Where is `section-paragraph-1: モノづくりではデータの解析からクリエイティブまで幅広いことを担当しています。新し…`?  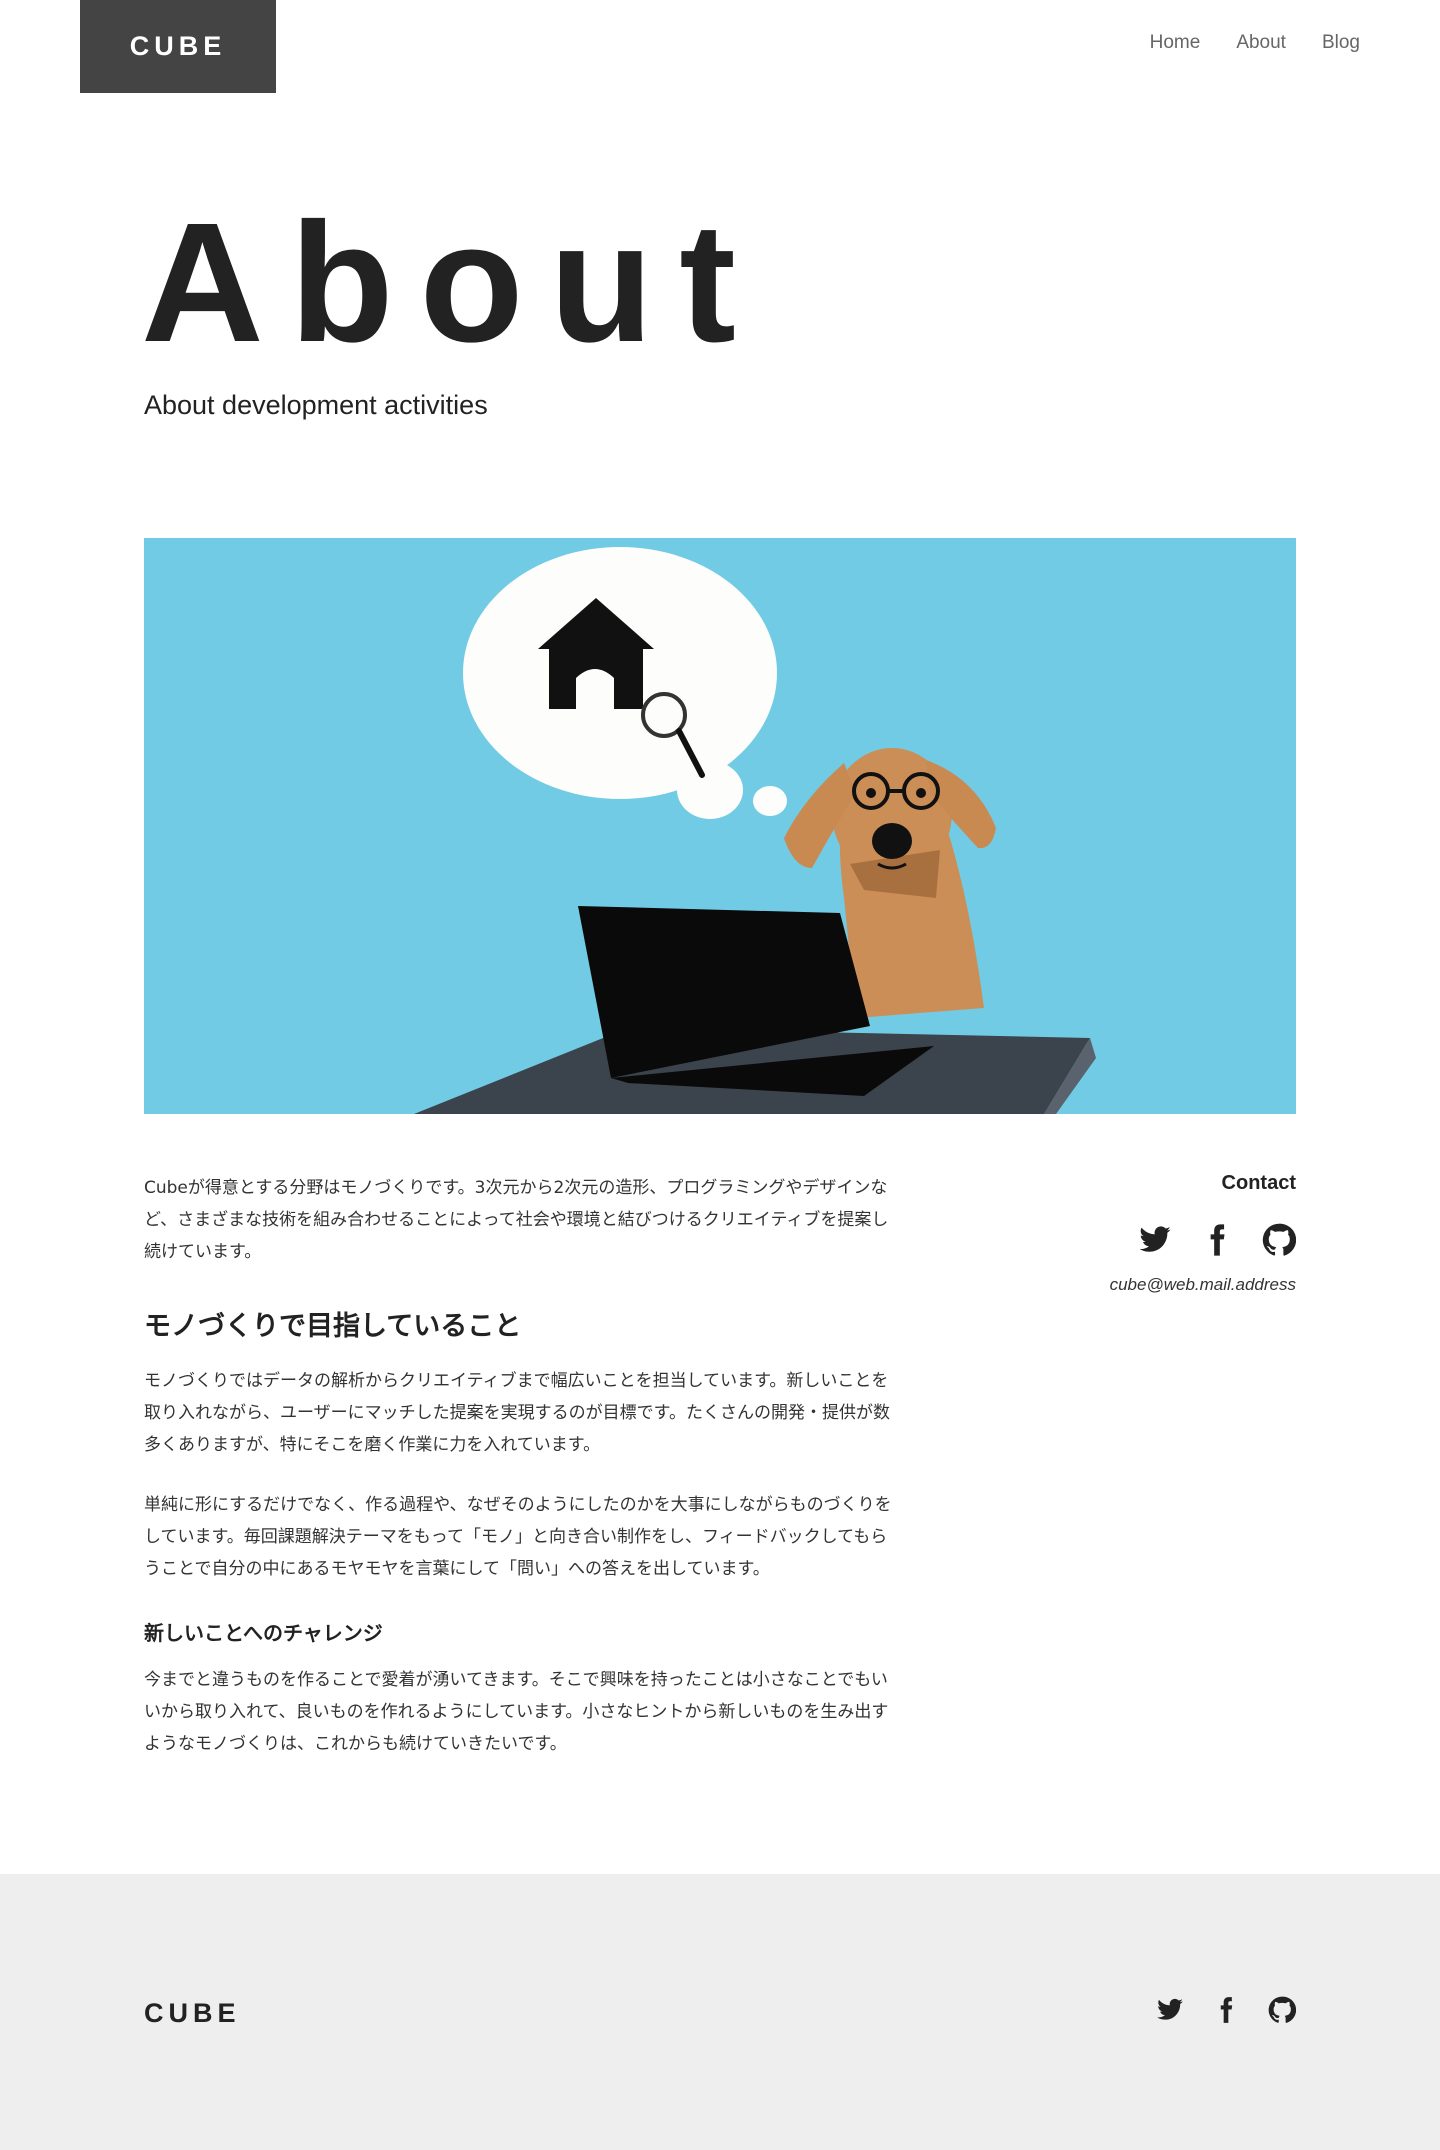
section-paragraph-1: モノづくりではデータの解析からクリエイティブまで幅広いことを担当しています。新し… is located at coordinates (517, 1413).